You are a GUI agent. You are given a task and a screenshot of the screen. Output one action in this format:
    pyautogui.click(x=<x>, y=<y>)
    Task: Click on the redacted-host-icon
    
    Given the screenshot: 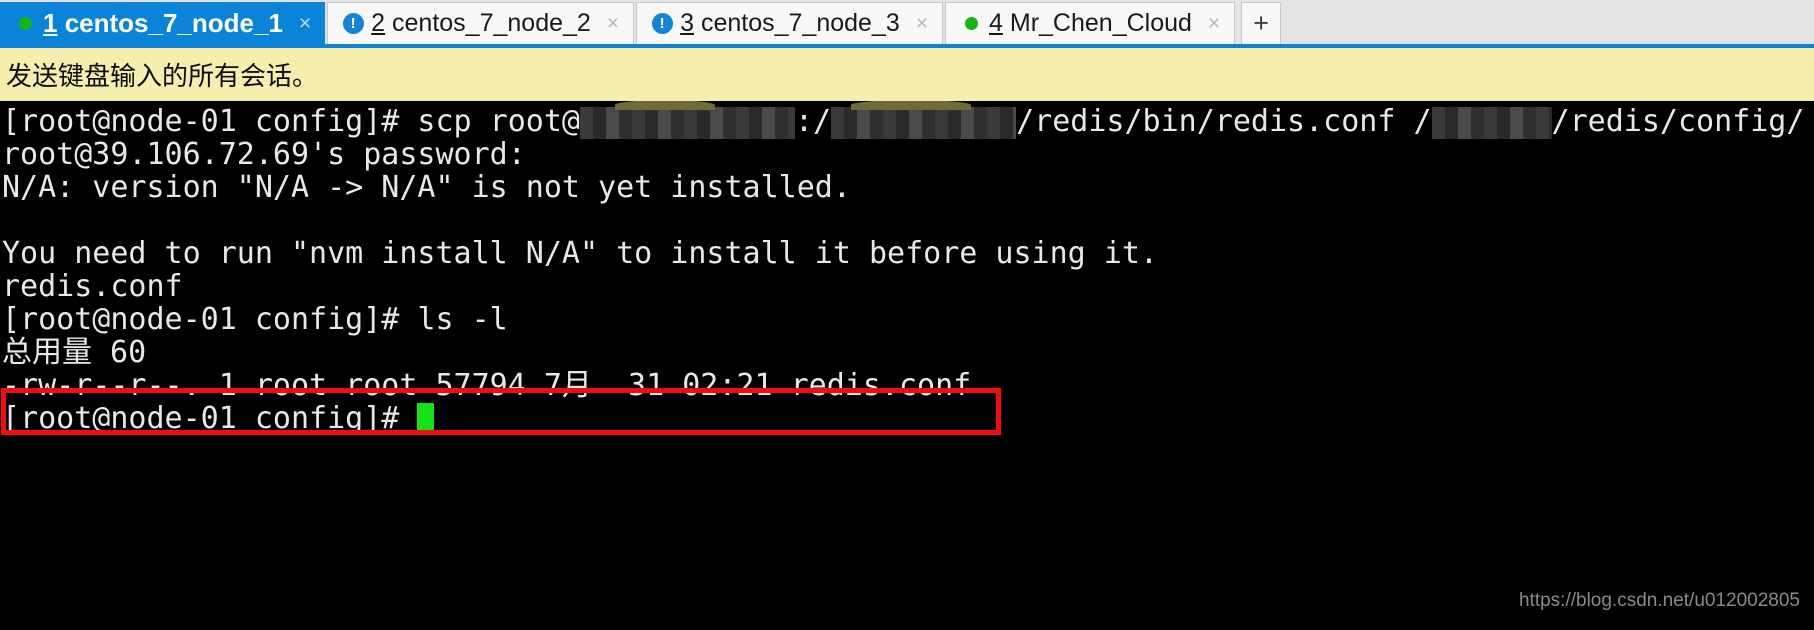 What is the action you would take?
    pyautogui.click(x=687, y=120)
    